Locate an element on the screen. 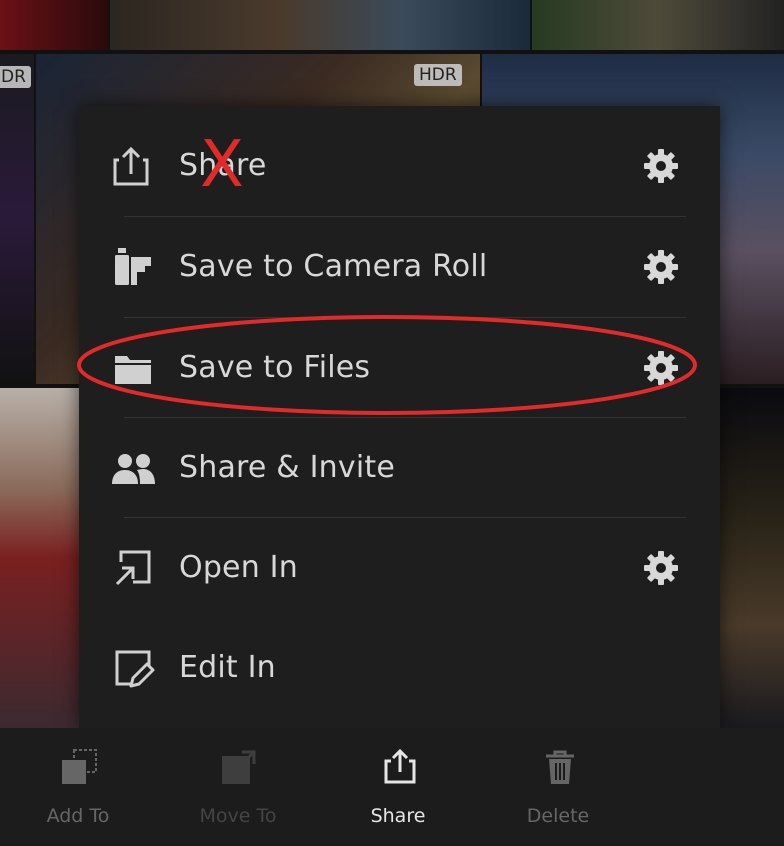  add-to-icon is located at coordinates (79, 766).